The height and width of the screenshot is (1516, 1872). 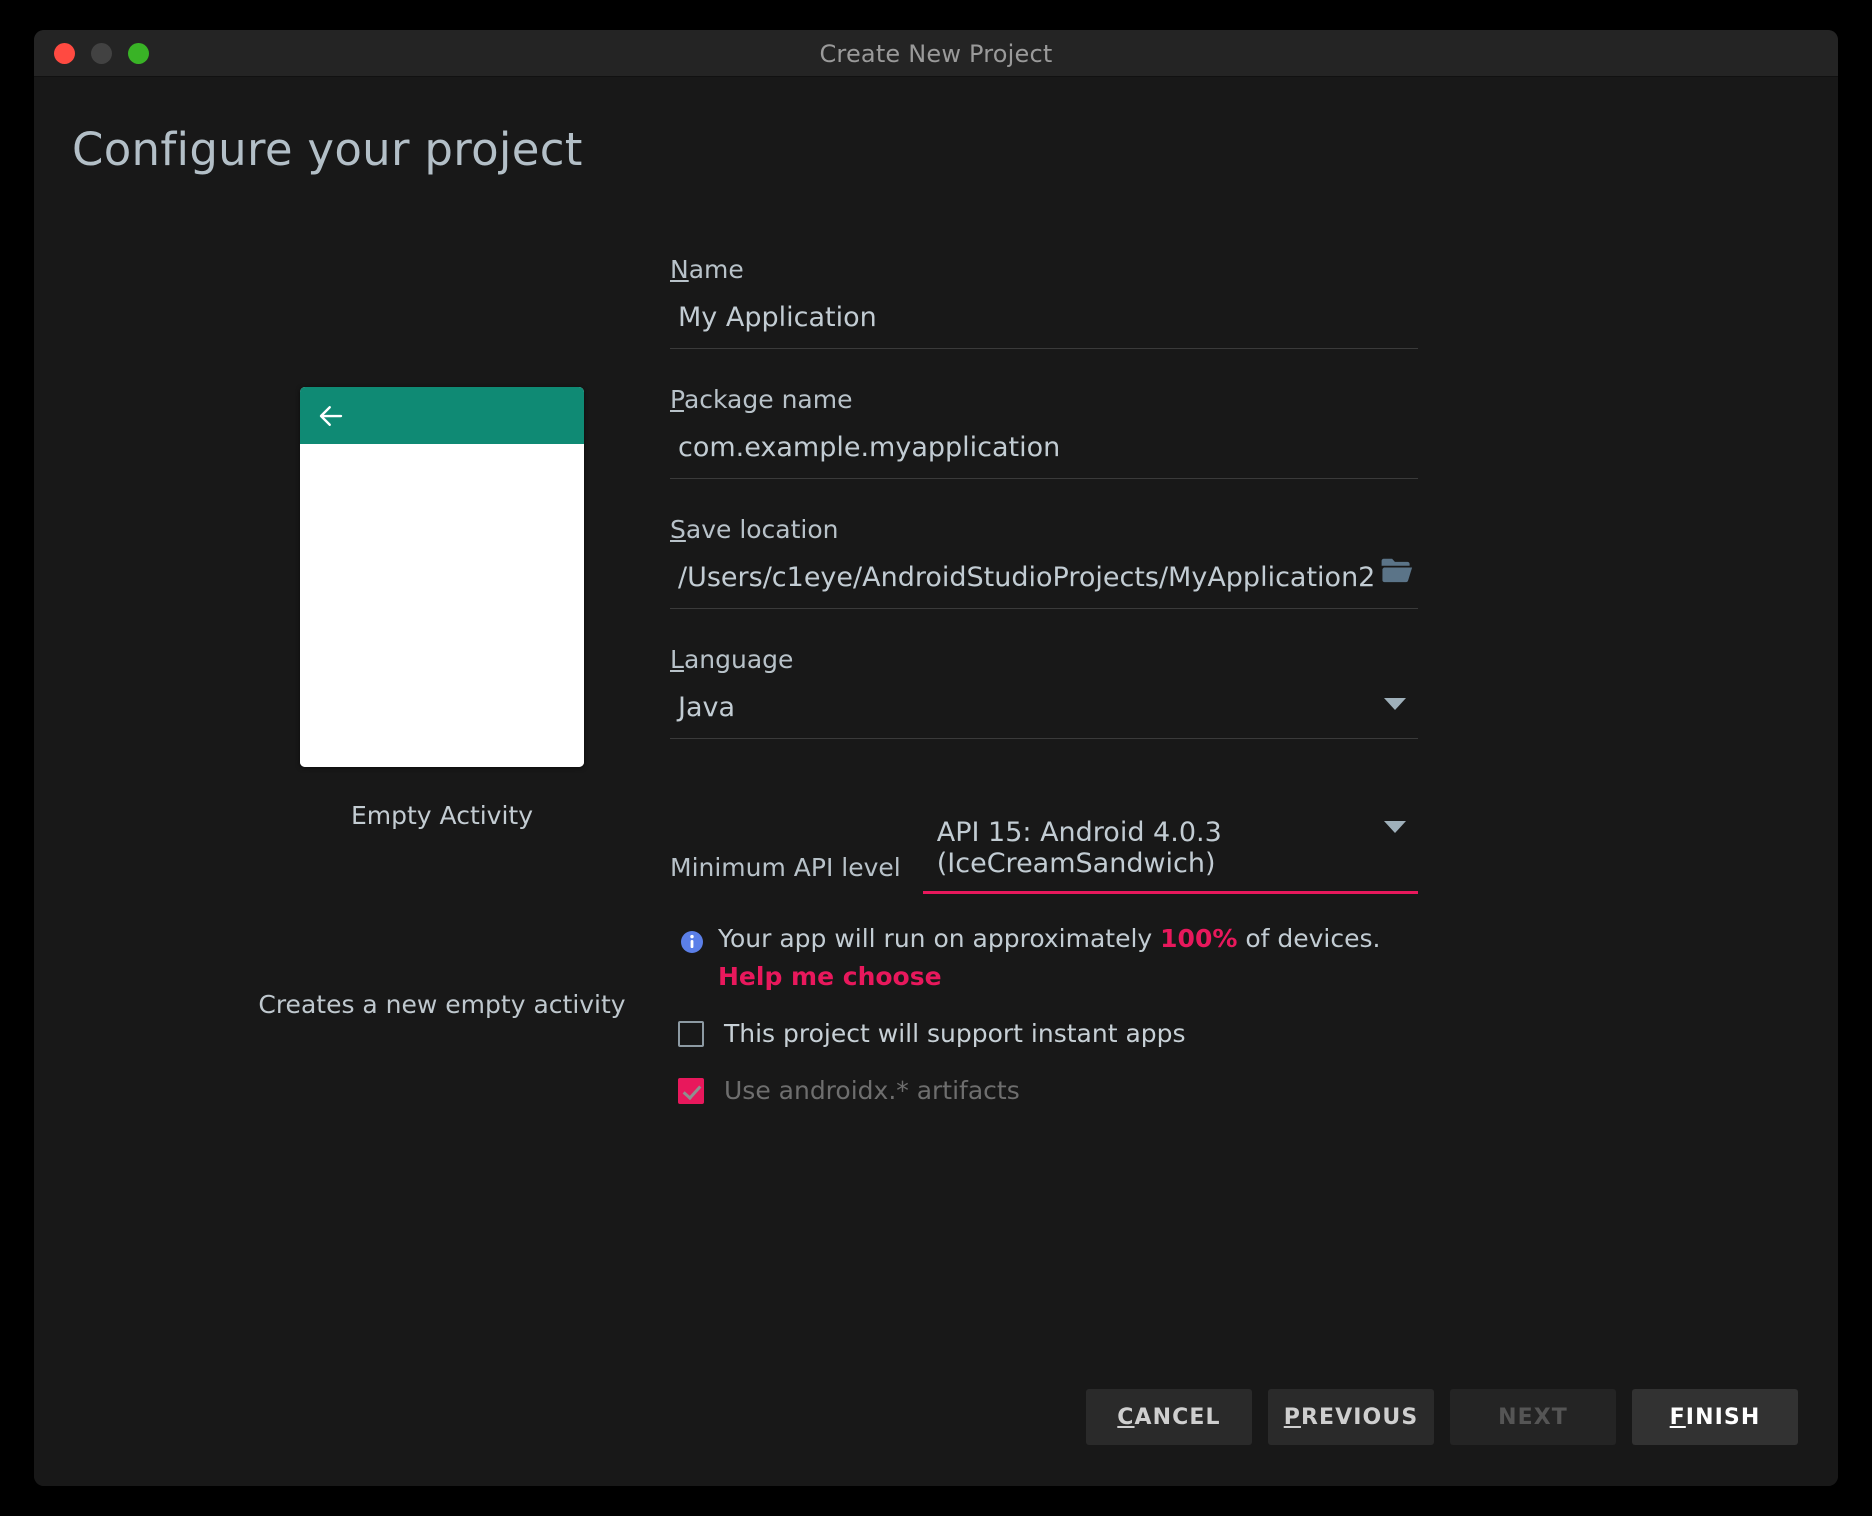 What do you see at coordinates (707, 269) in the screenshot?
I see `name-label: Name` at bounding box center [707, 269].